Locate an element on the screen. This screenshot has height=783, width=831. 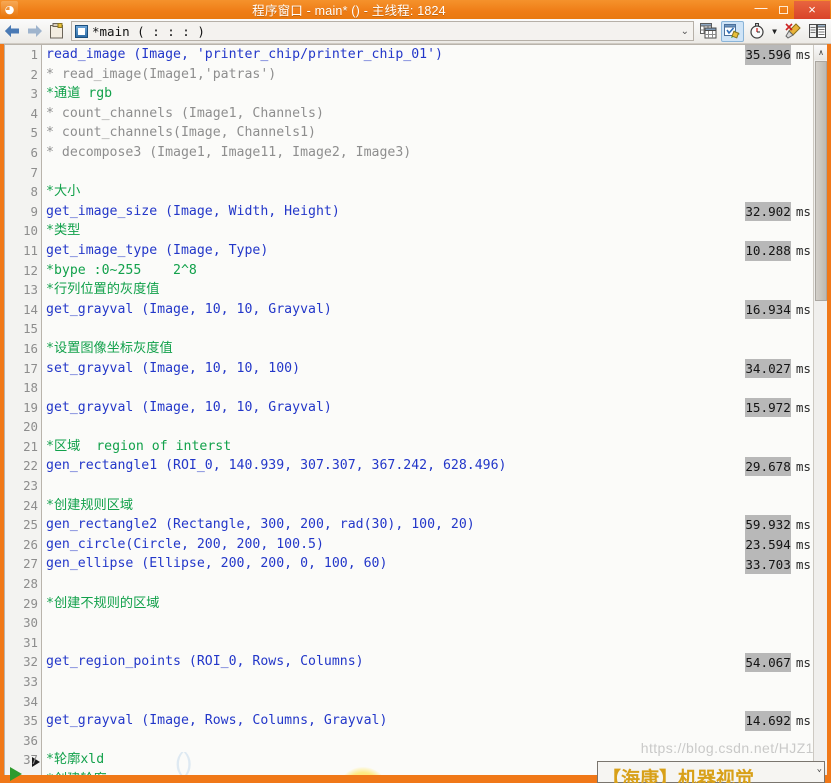
code-text: *轮廓xld is located at coordinates (75, 760).